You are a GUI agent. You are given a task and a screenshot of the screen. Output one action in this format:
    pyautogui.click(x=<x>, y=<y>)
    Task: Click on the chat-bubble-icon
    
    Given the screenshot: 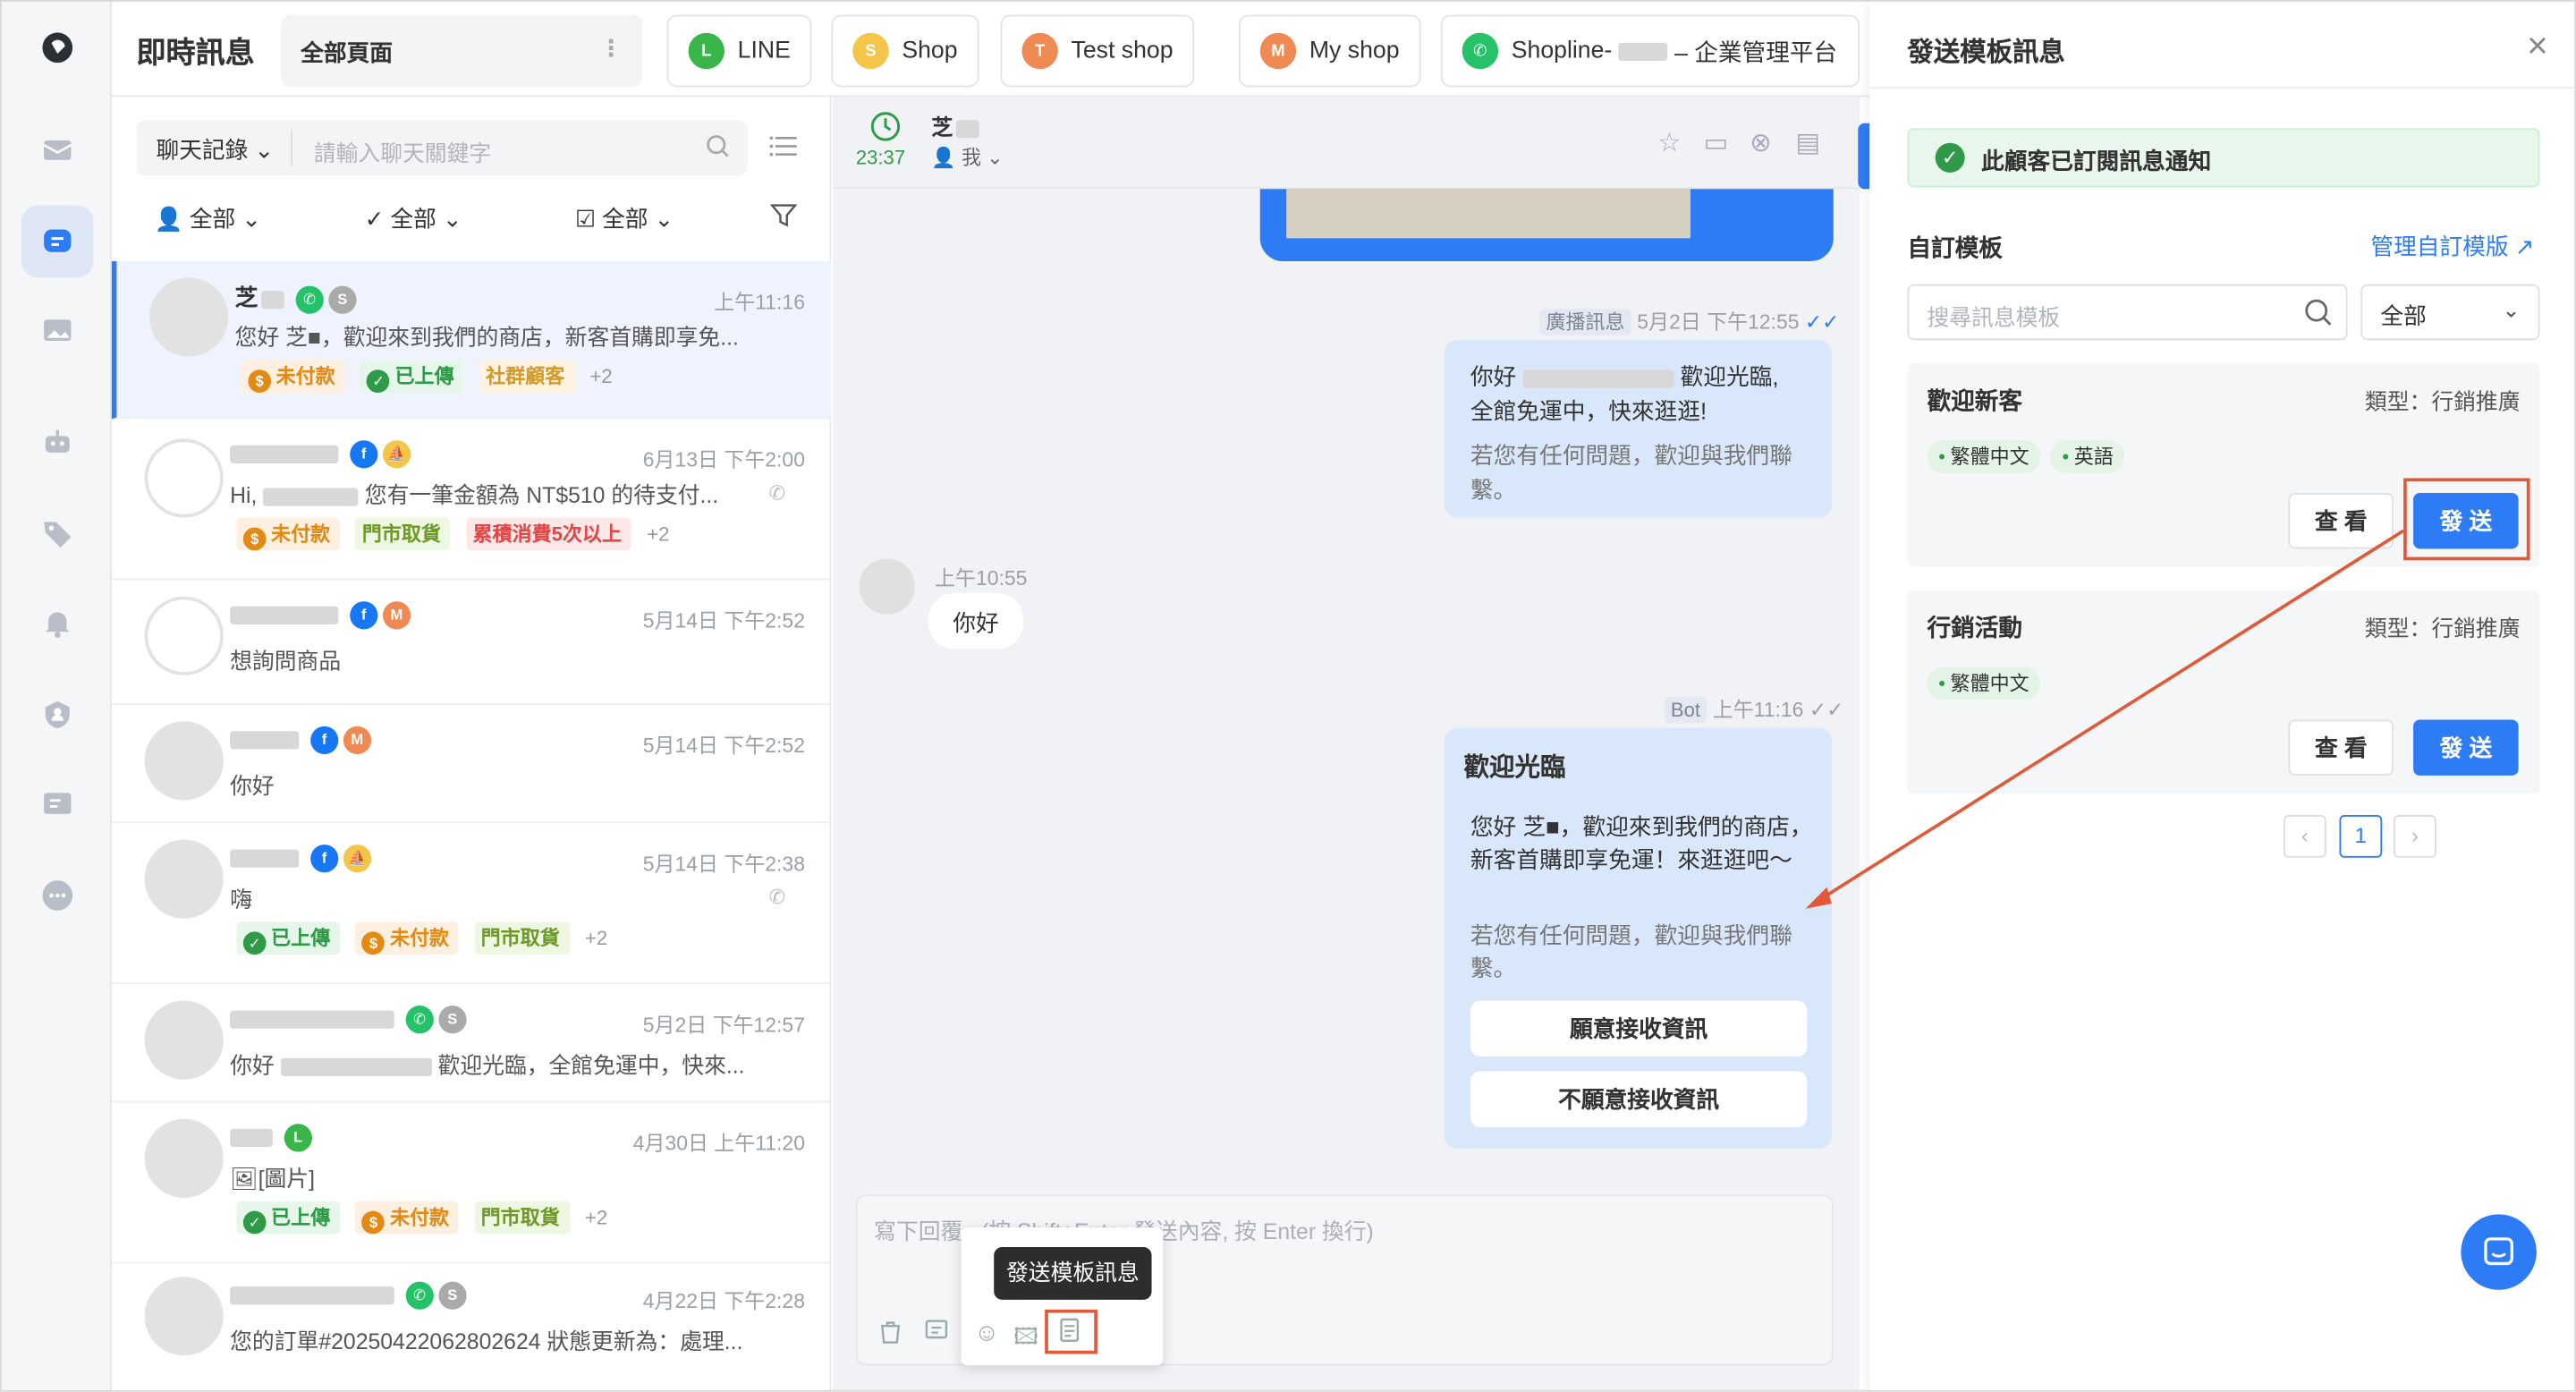 What is the action you would take?
    pyautogui.click(x=2498, y=1251)
    